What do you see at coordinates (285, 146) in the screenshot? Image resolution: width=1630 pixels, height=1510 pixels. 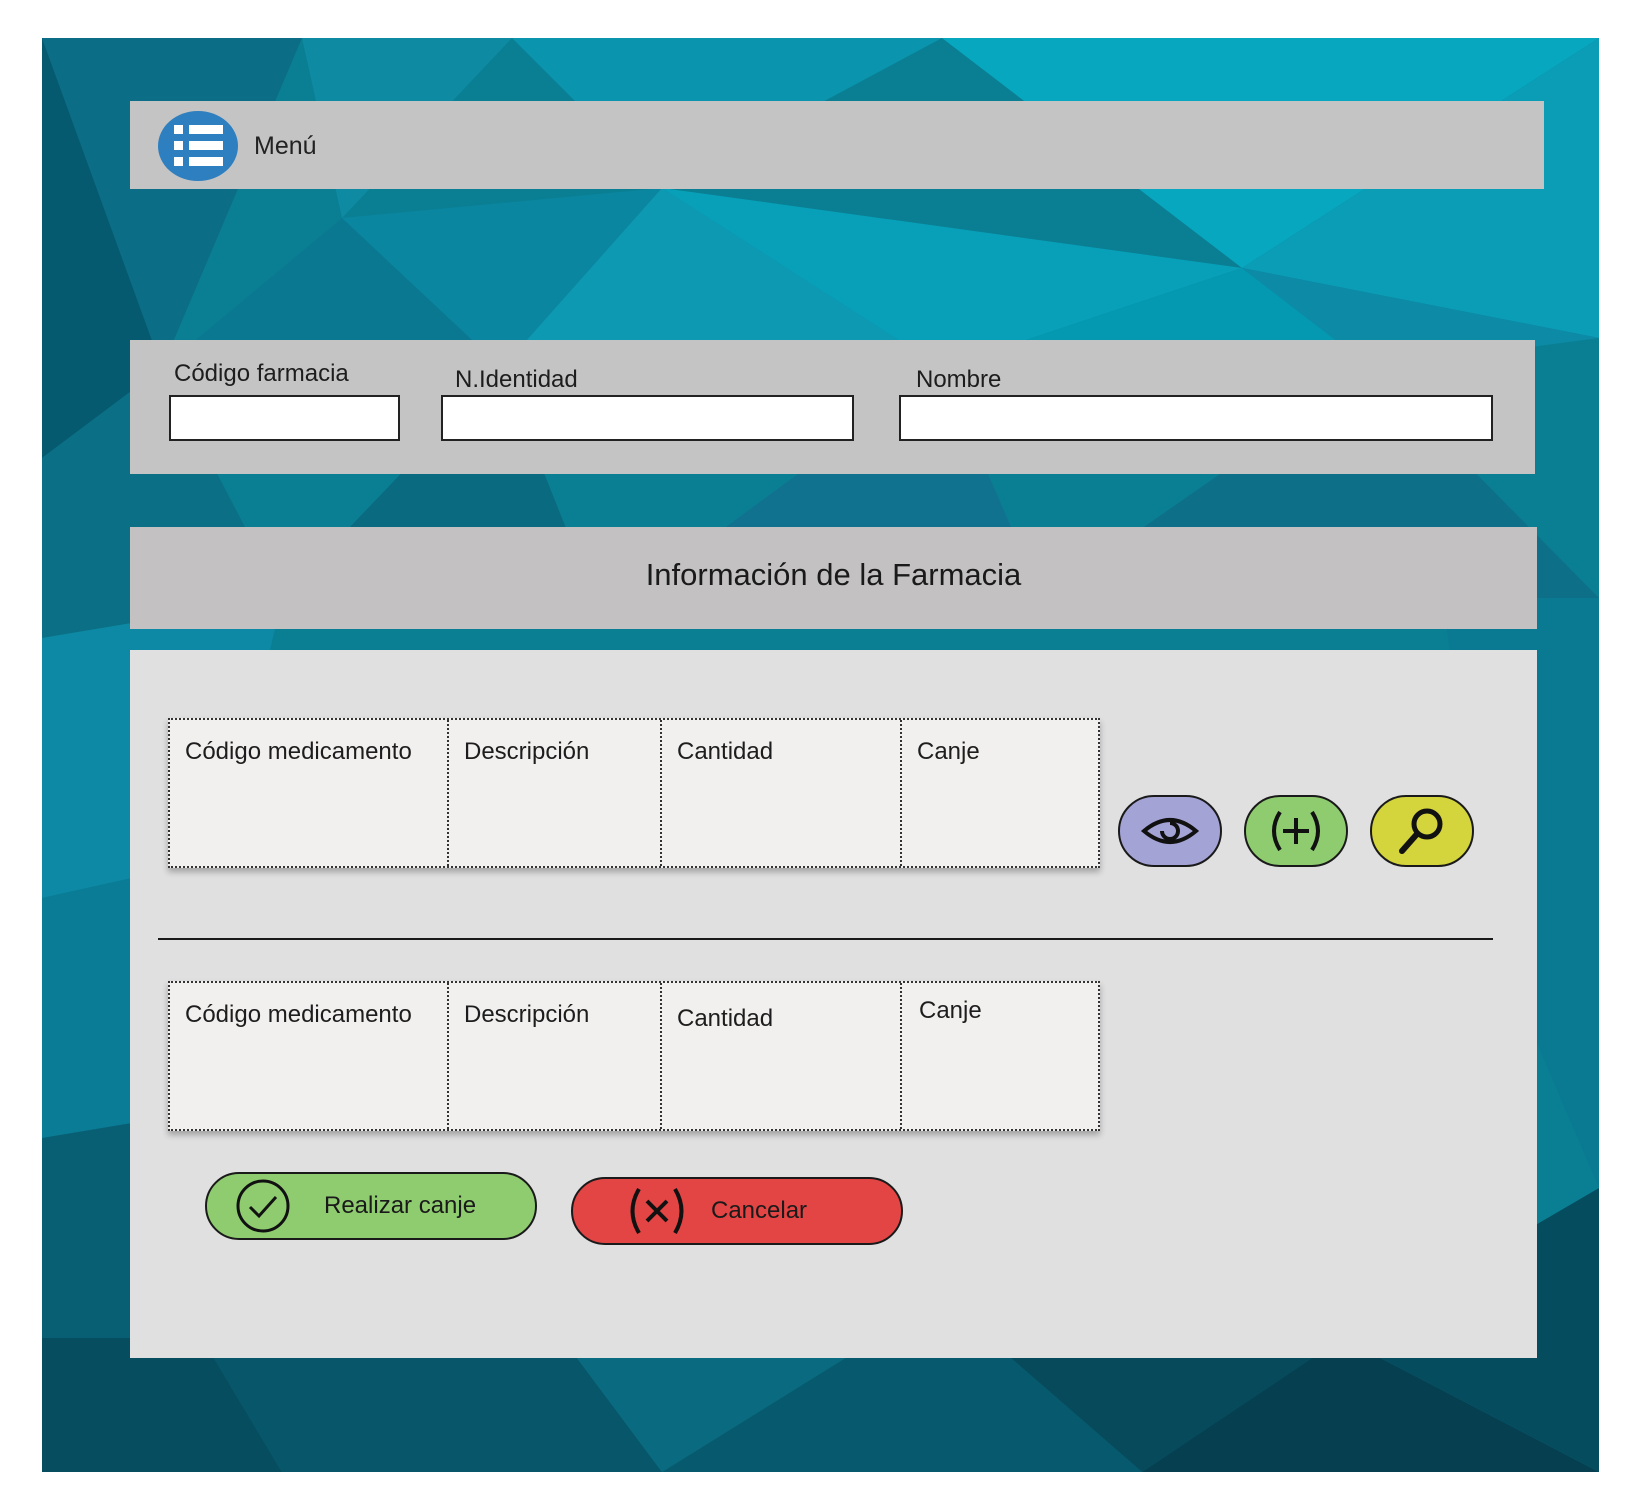 I see `menu-label: Menú` at bounding box center [285, 146].